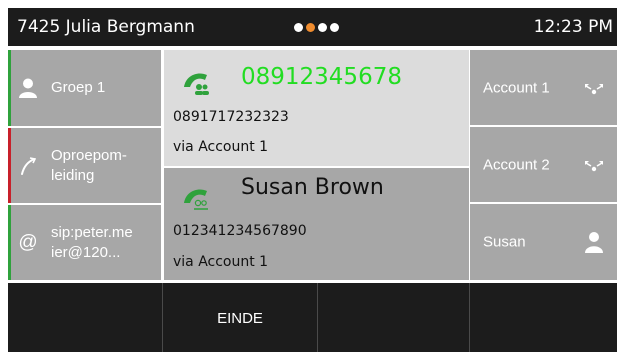  What do you see at coordinates (321, 77) in the screenshot?
I see `caller-name: 08912345678` at bounding box center [321, 77].